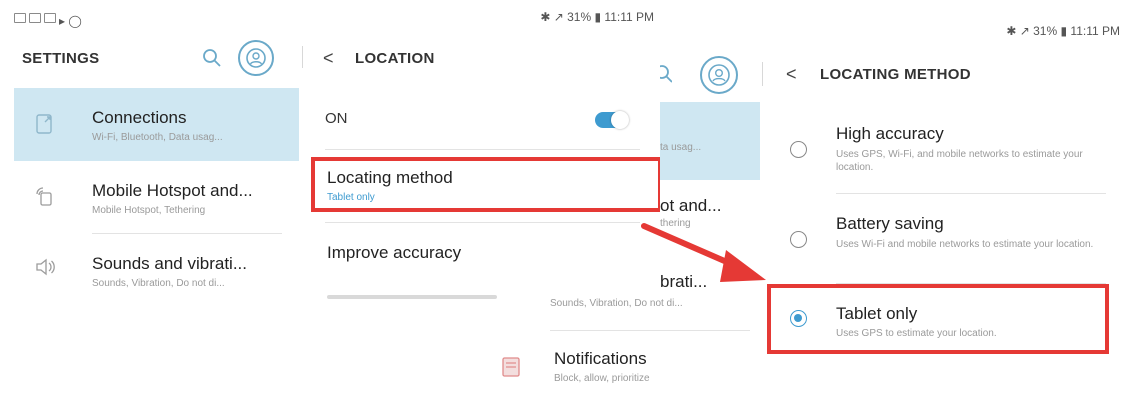 This screenshot has width=1130, height=403. What do you see at coordinates (703, 252) in the screenshot?
I see `annotation-arrow-icon` at bounding box center [703, 252].